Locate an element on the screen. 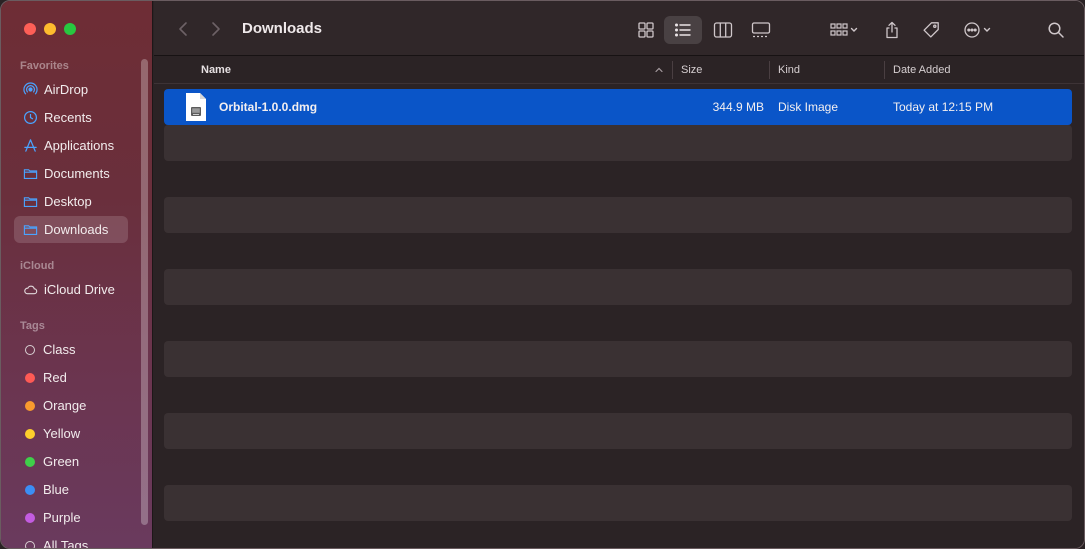  column-name: Name is located at coordinates (216, 70).